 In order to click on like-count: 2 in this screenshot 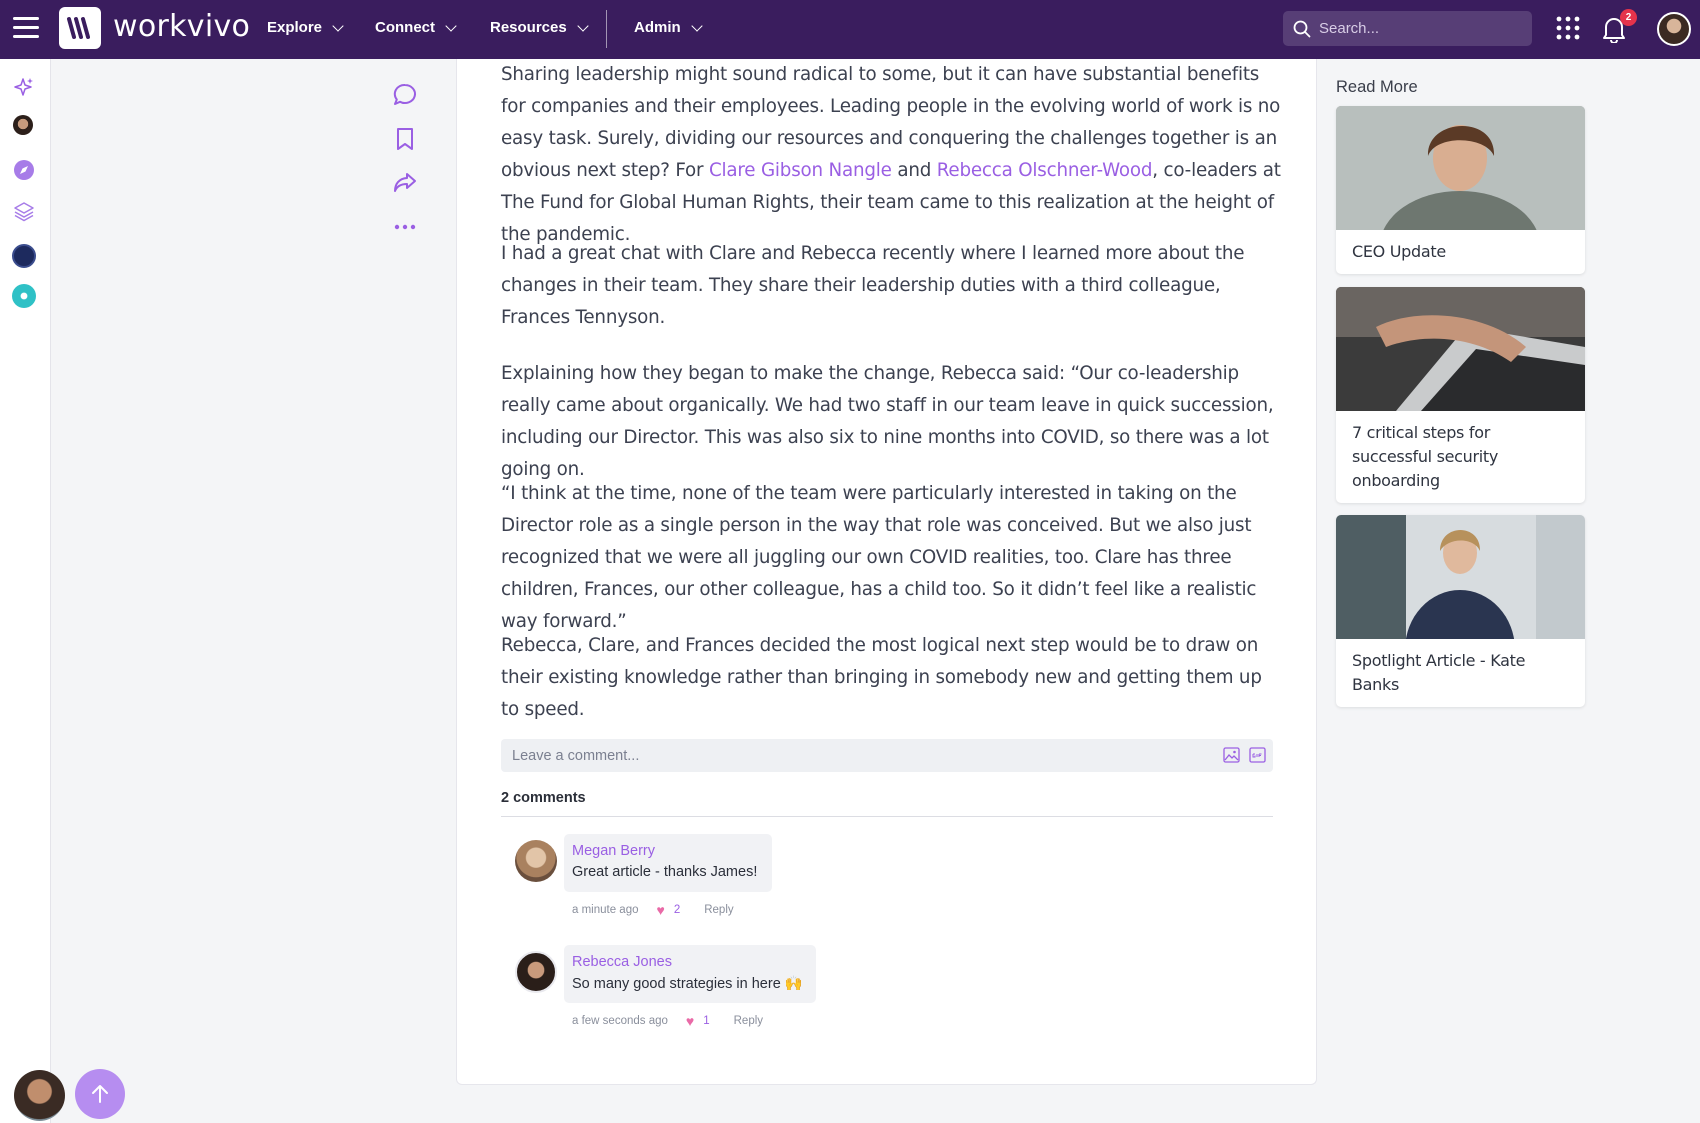, I will do `click(677, 910)`.